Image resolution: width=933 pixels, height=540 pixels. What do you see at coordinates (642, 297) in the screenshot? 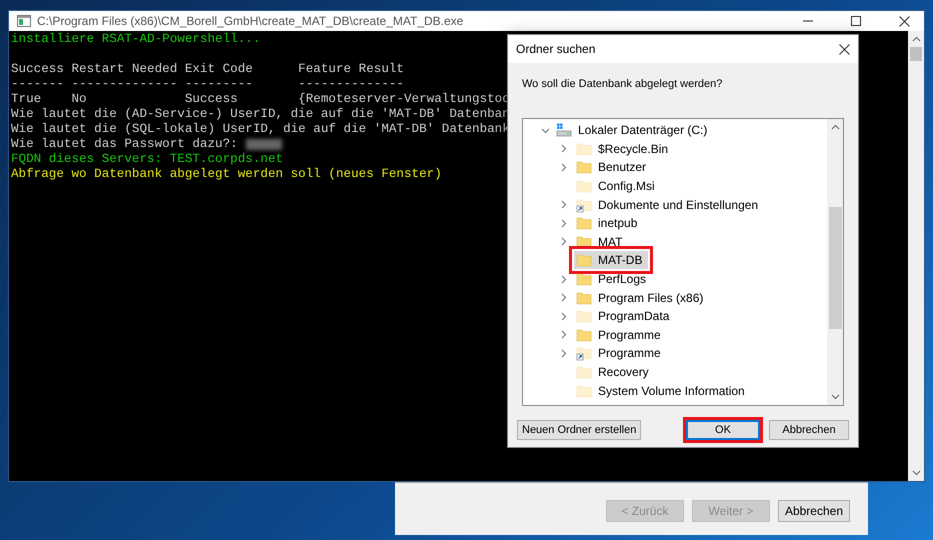
I see `tree-item: Program Files (x86)` at bounding box center [642, 297].